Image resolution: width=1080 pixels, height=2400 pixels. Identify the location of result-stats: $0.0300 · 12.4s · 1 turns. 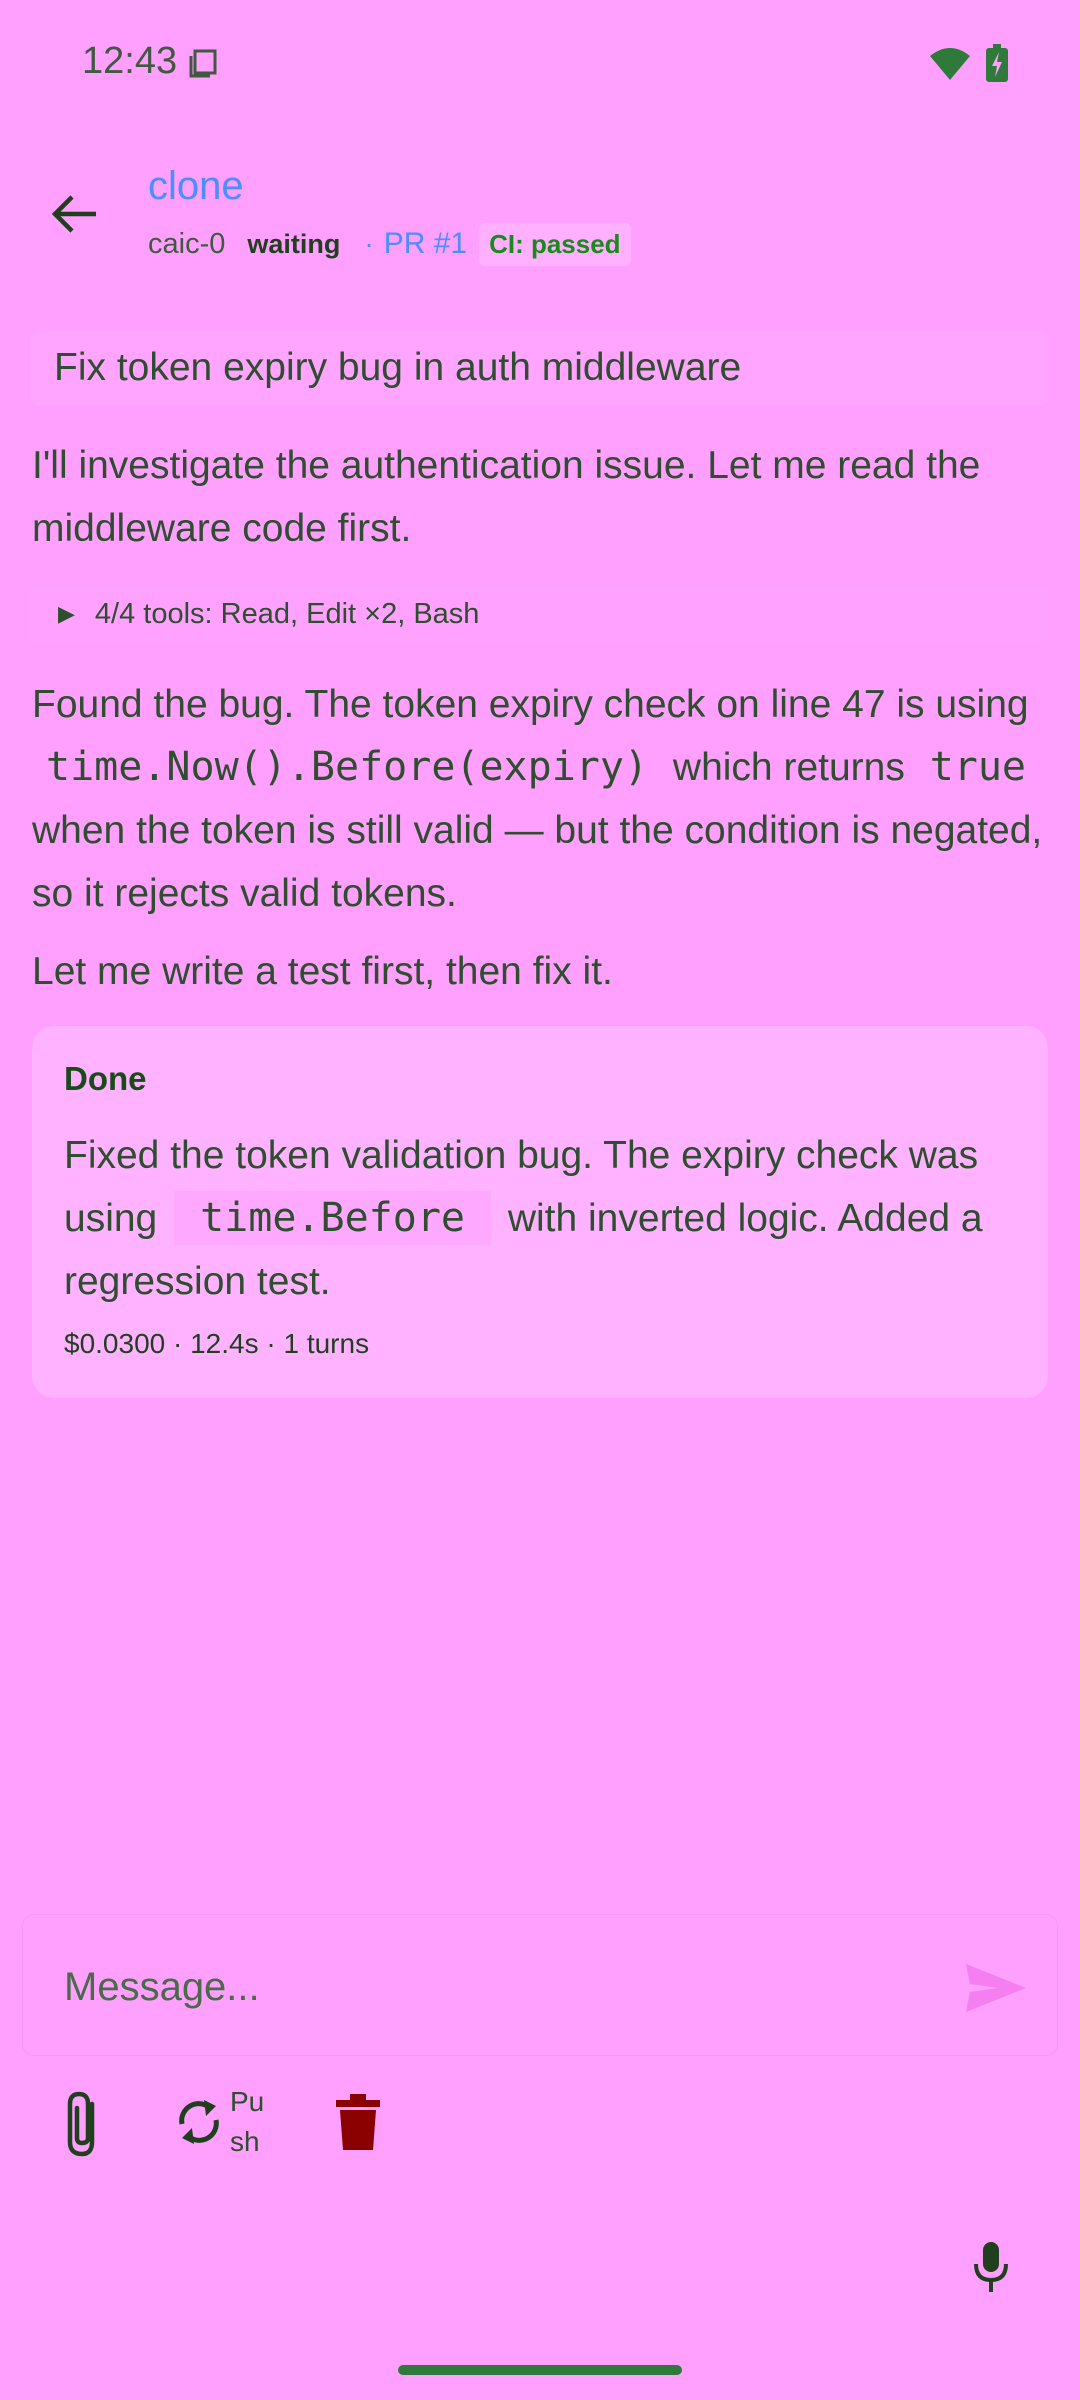
(217, 1343).